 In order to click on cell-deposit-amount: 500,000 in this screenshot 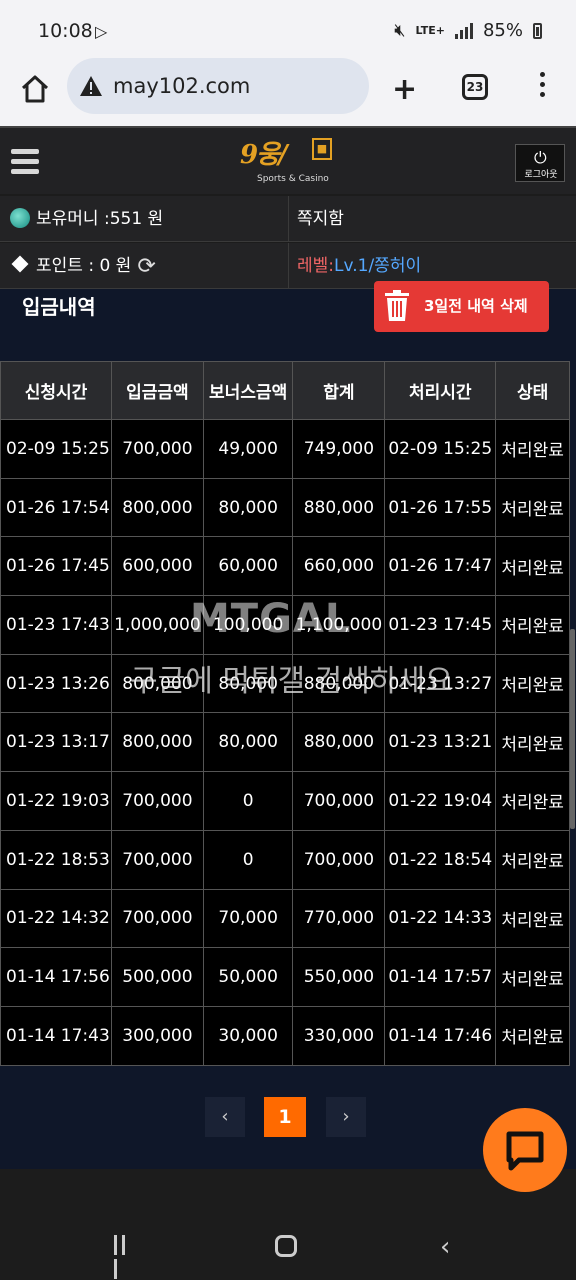, I will do `click(157, 977)`.